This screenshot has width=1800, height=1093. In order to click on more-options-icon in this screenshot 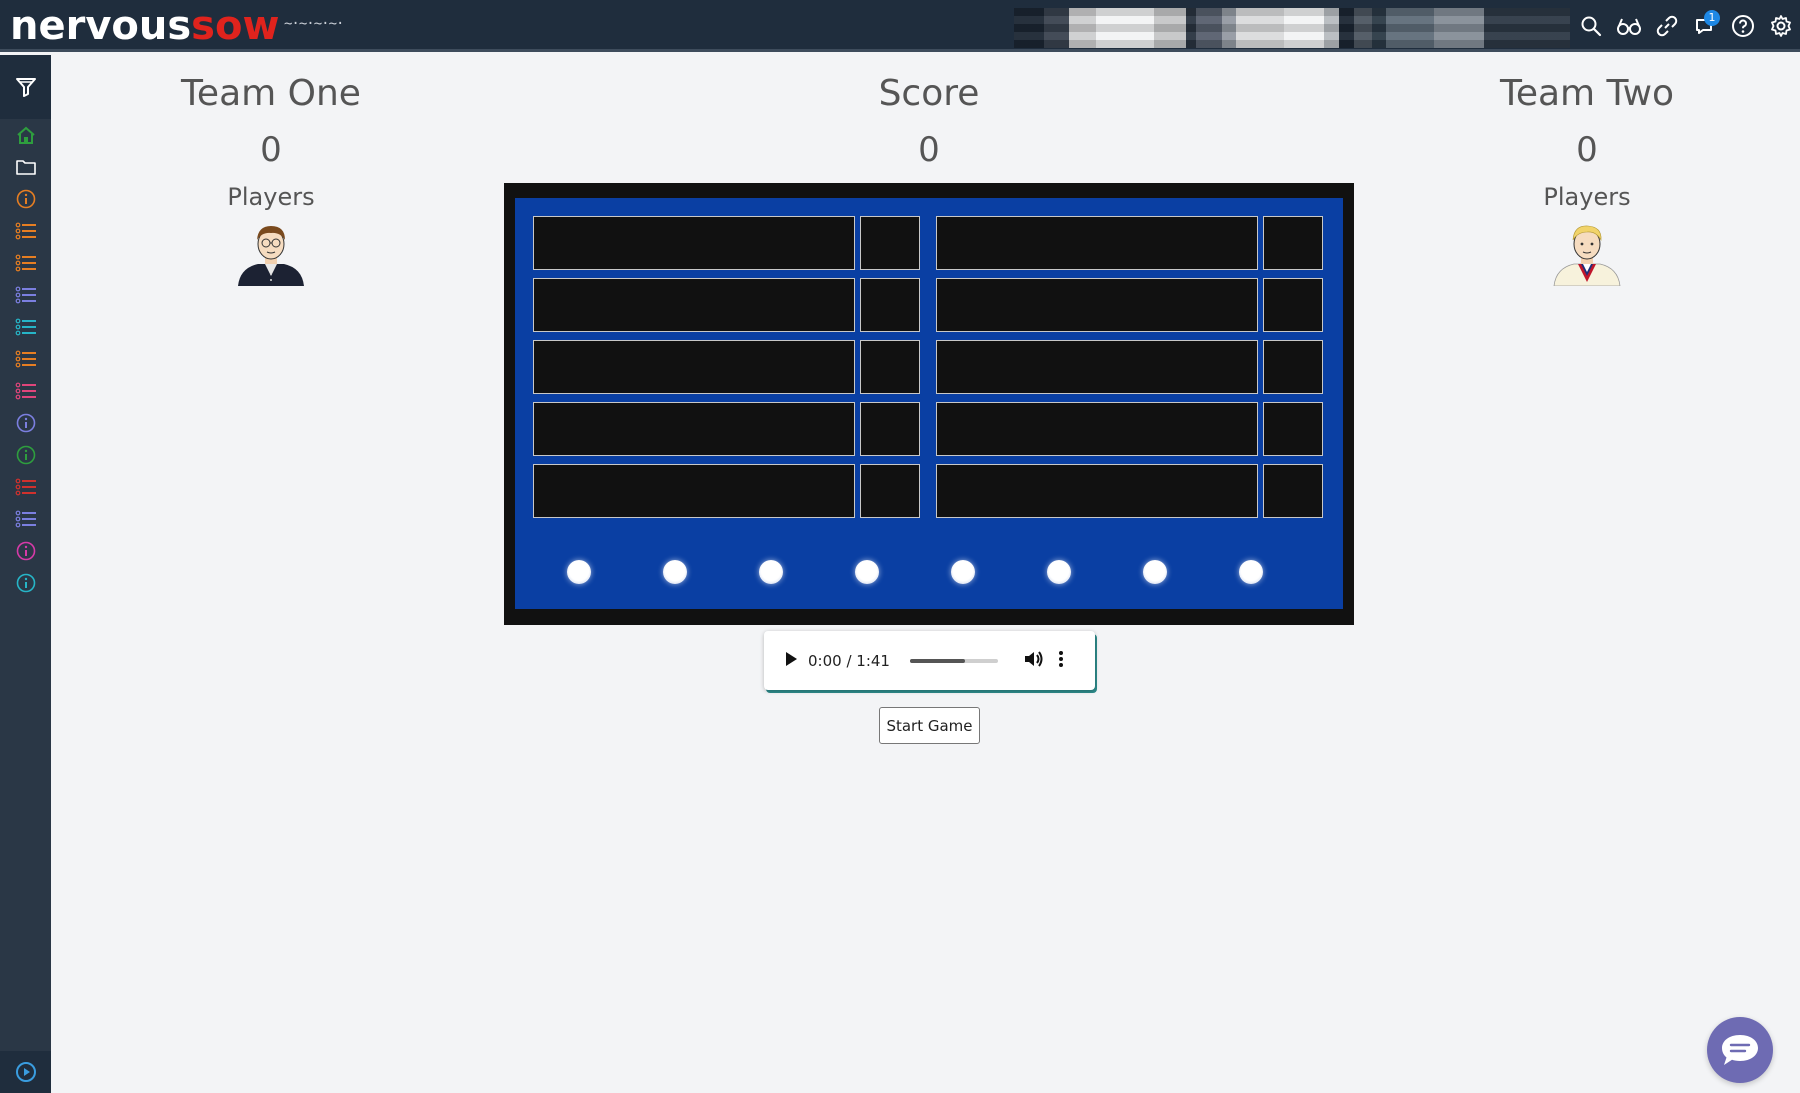, I will do `click(1061, 661)`.